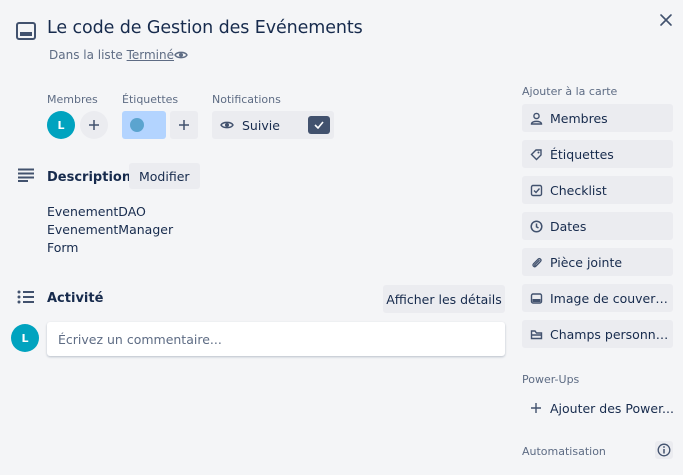 Image resolution: width=683 pixels, height=475 pixels. I want to click on info-icon, so click(664, 450).